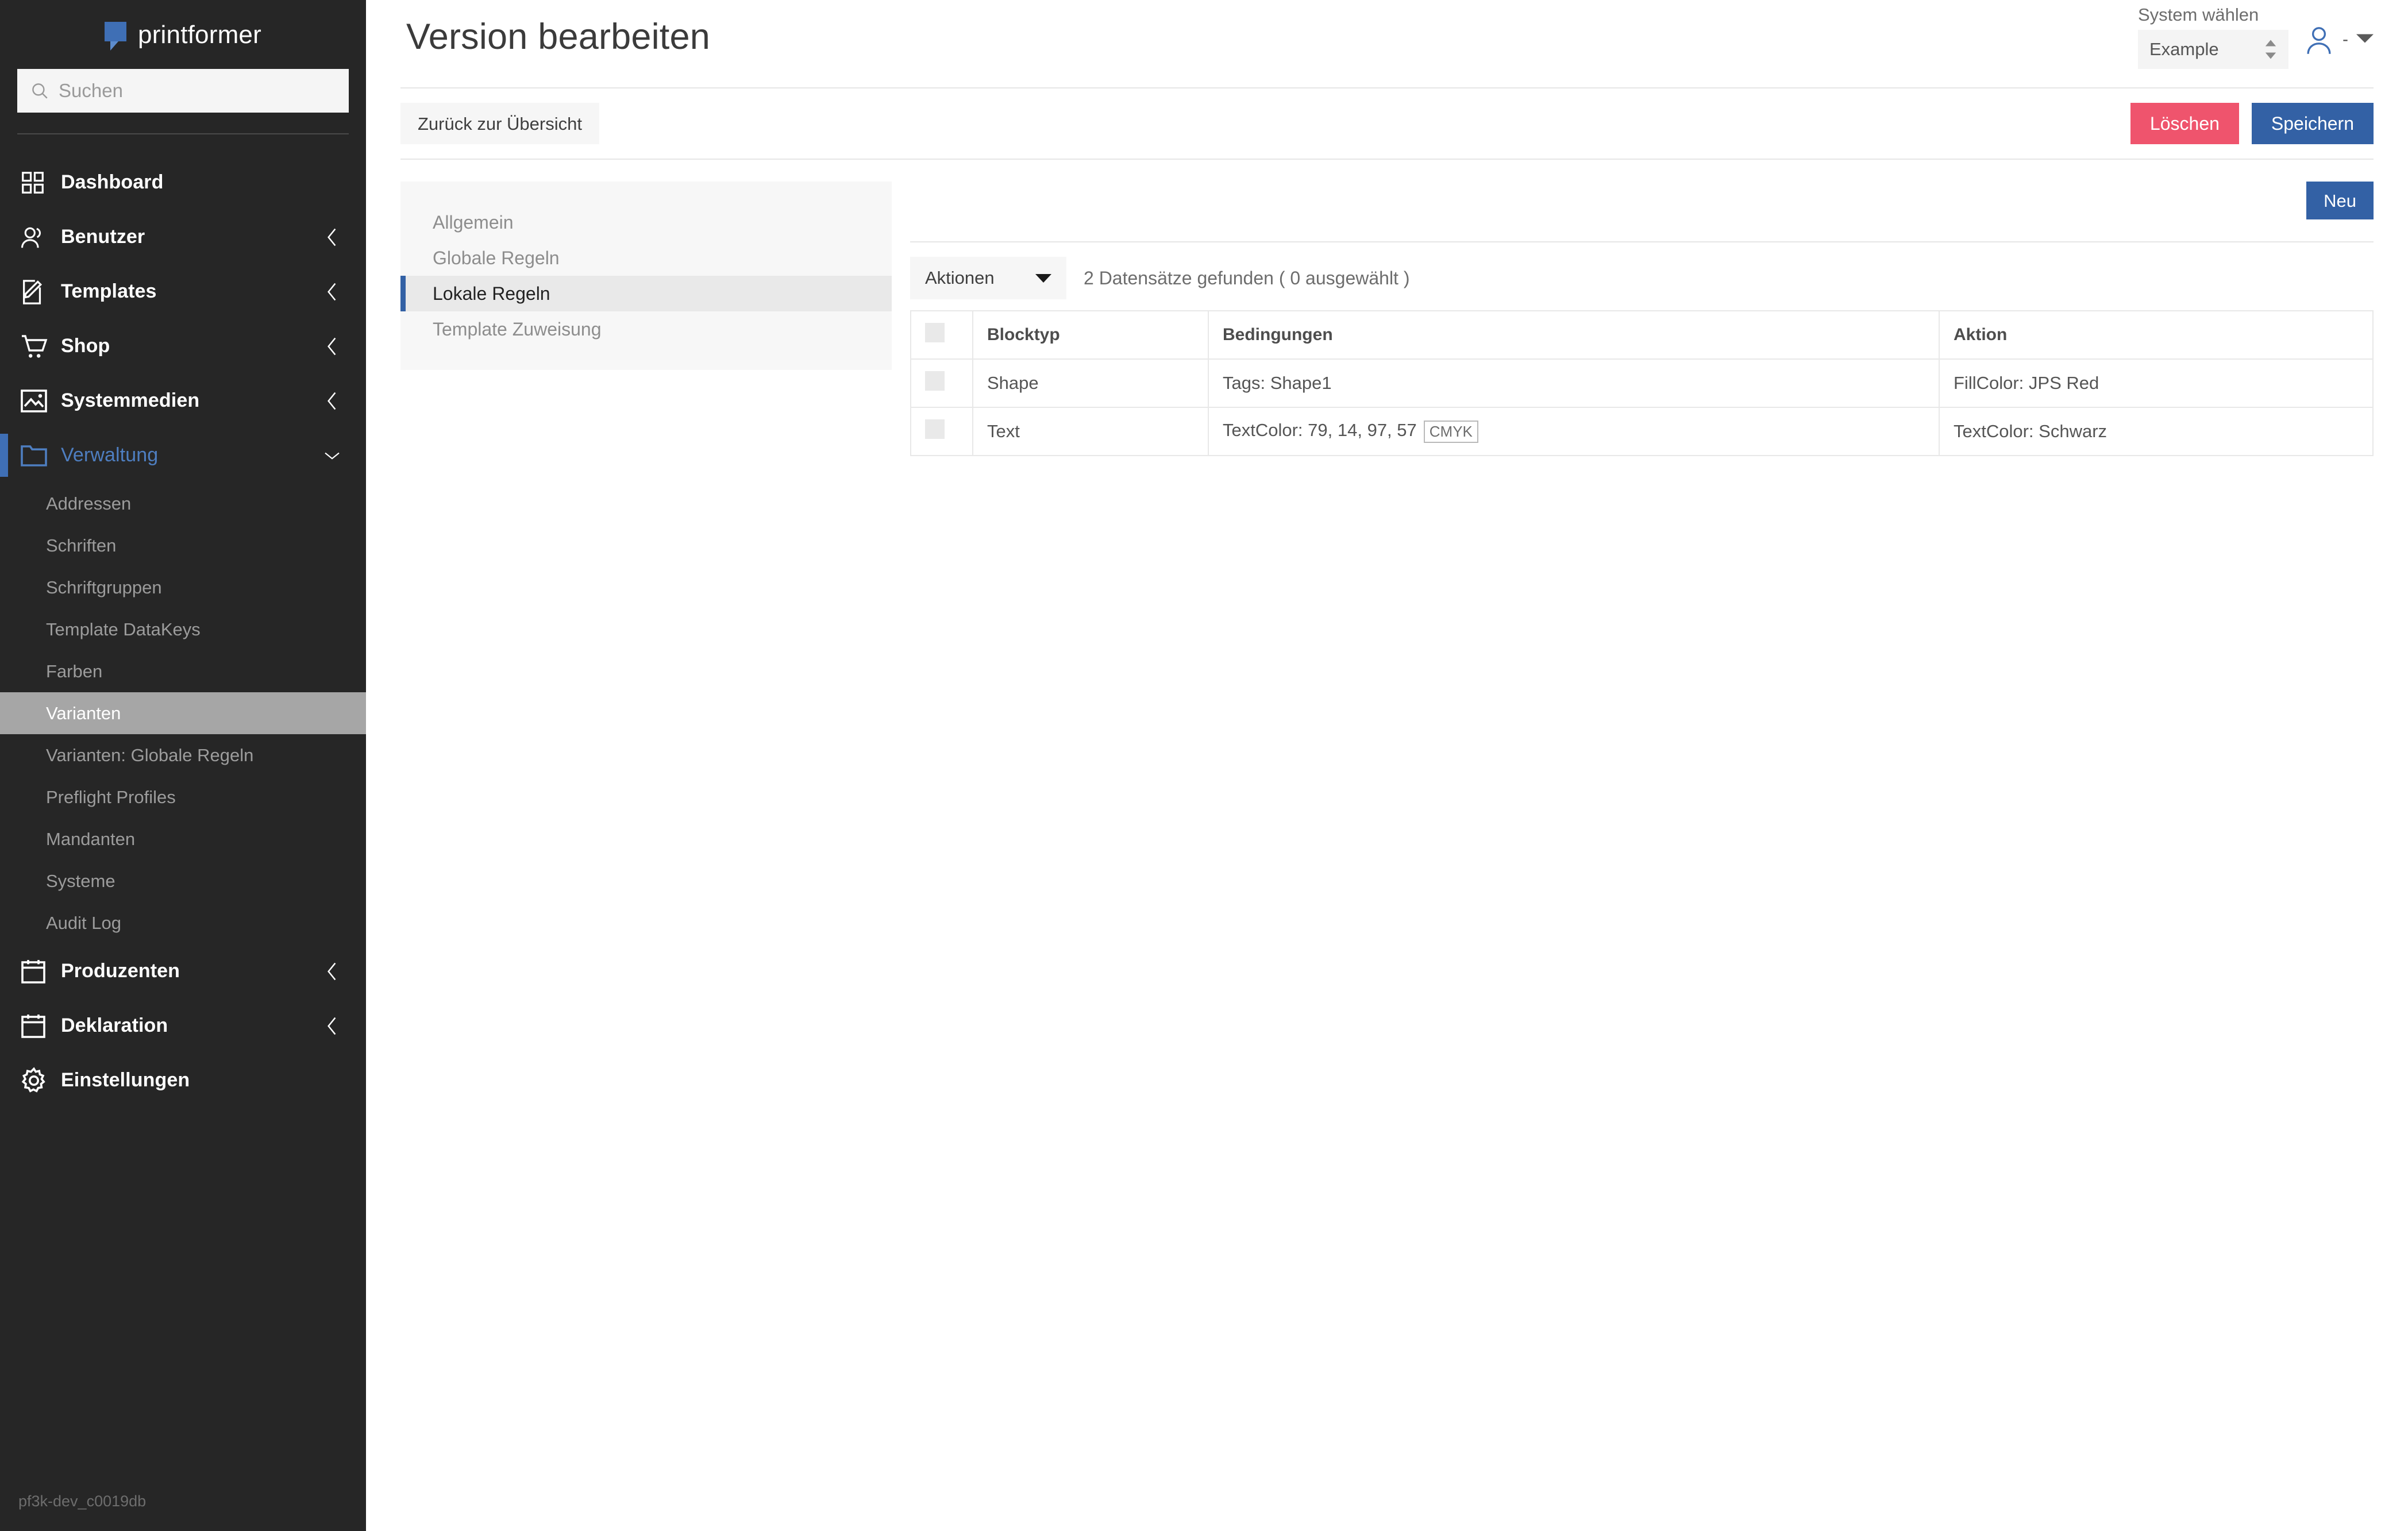 This screenshot has height=1531, width=2408. I want to click on column-header-blocktyp: Blocktyp, so click(1090, 335).